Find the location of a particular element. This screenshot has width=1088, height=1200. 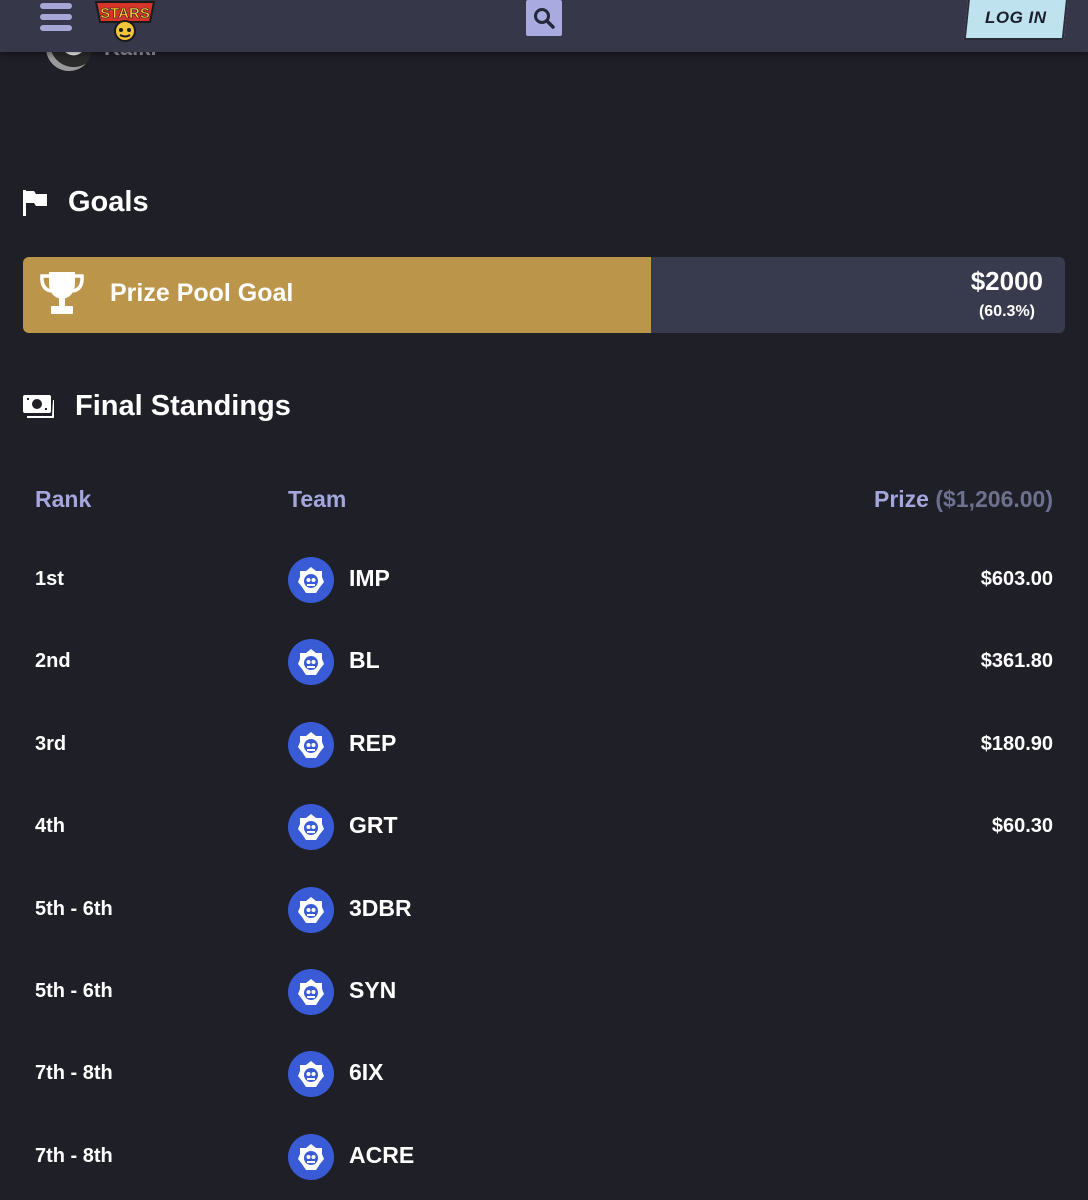

table-row: 5th - 6th SYN is located at coordinates (544, 993).